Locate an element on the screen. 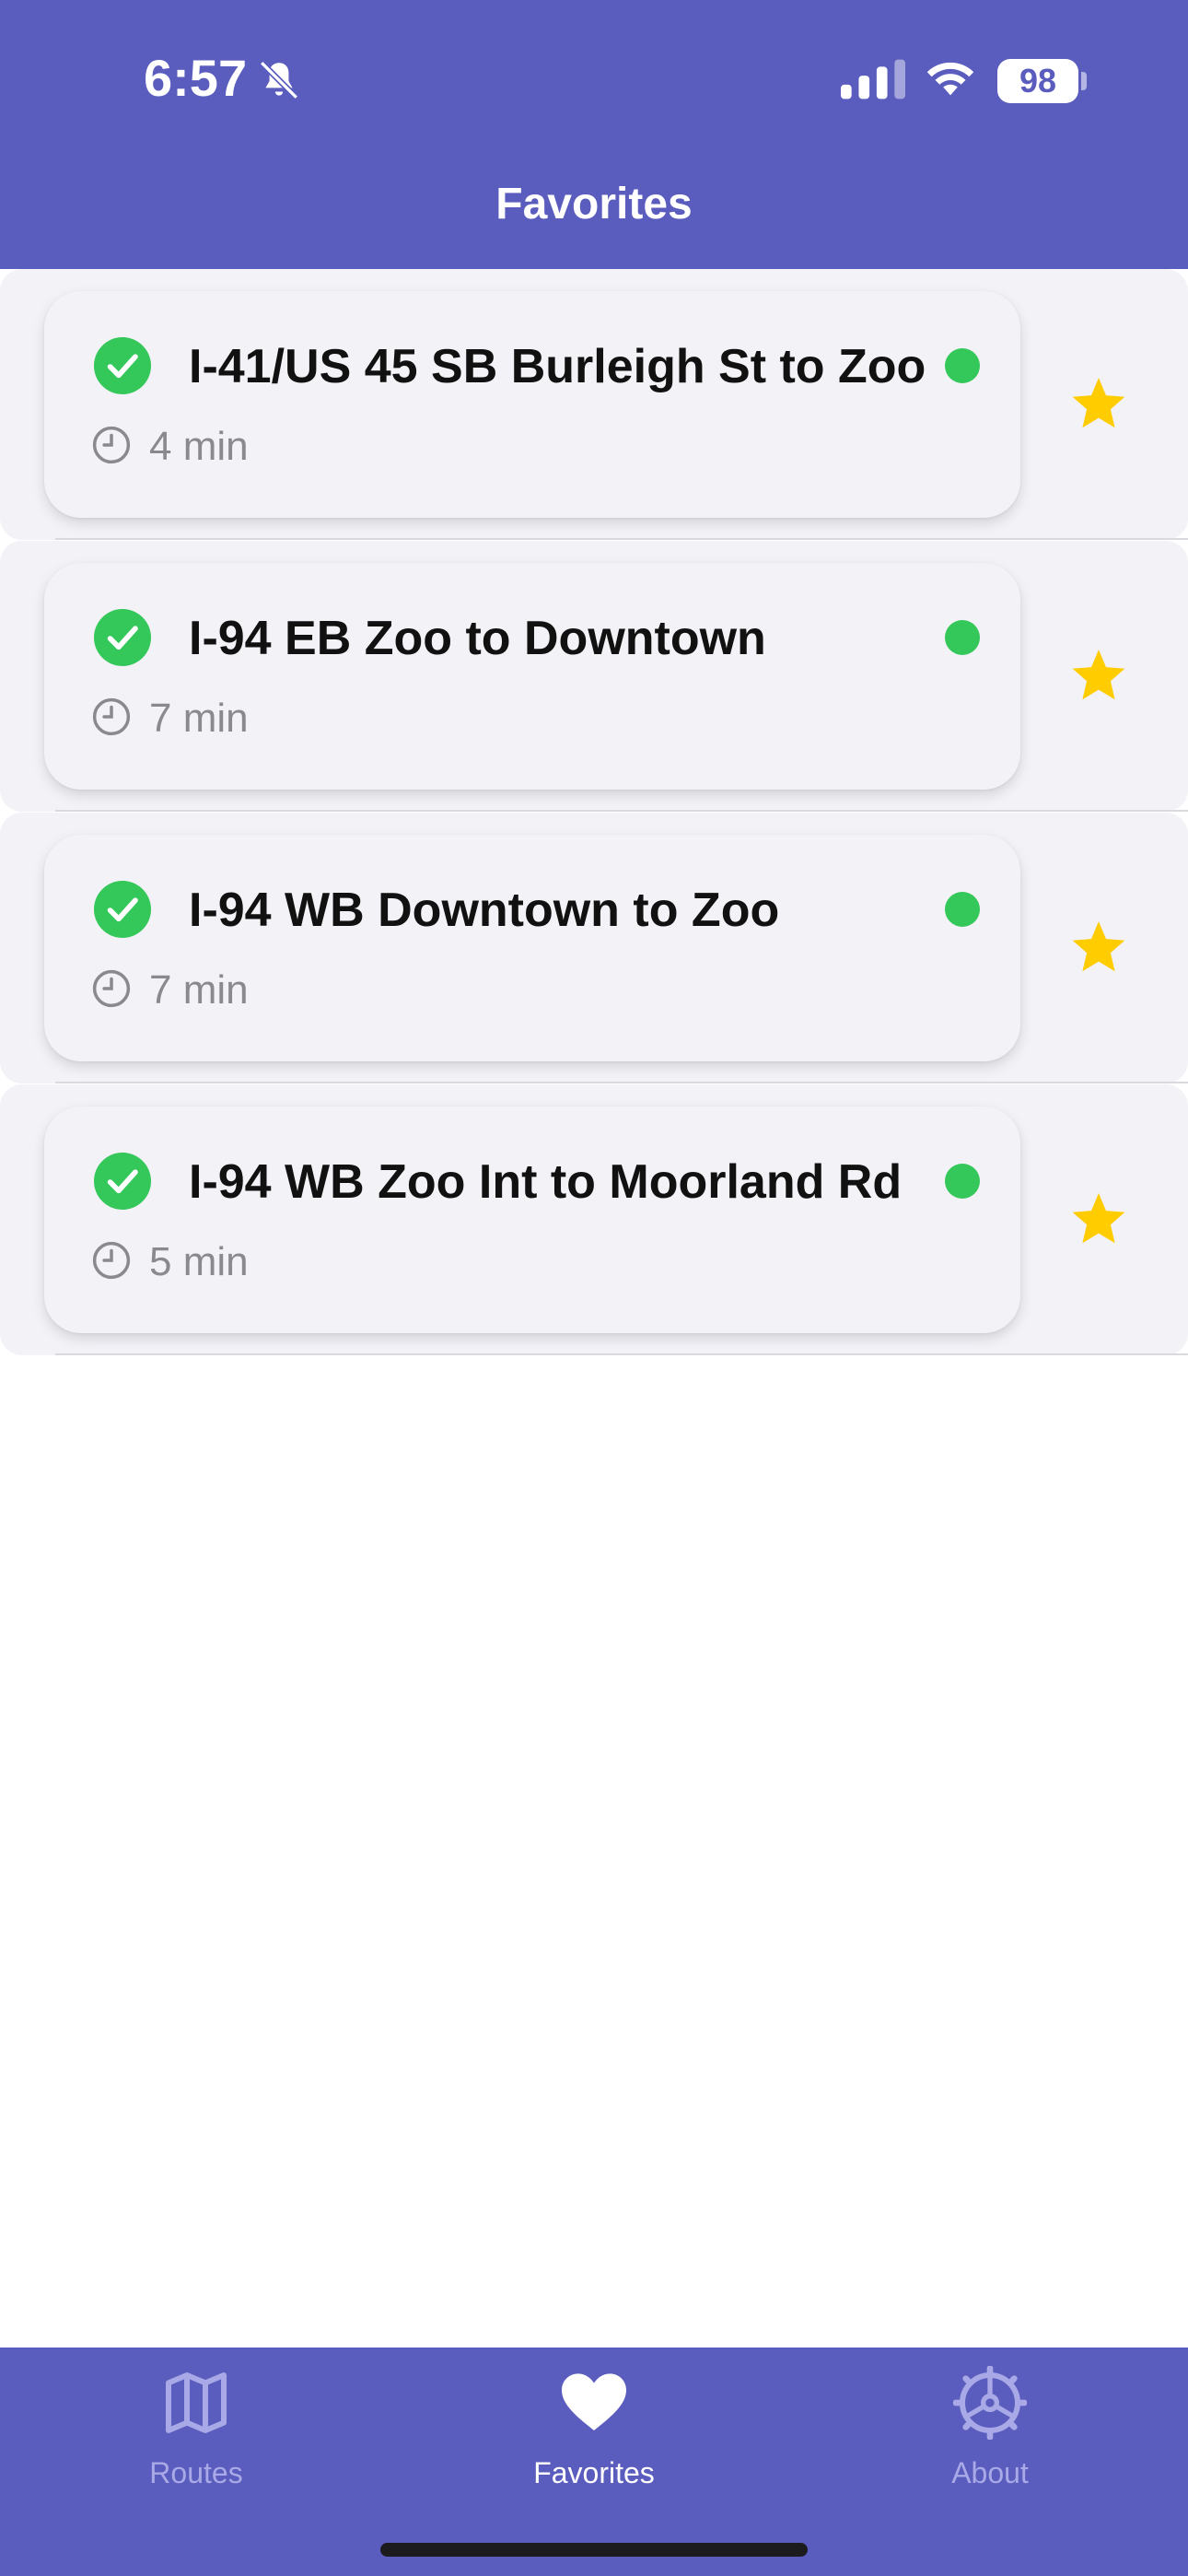 Image resolution: width=1188 pixels, height=2576 pixels. tab-label: Favorites is located at coordinates (594, 2472).